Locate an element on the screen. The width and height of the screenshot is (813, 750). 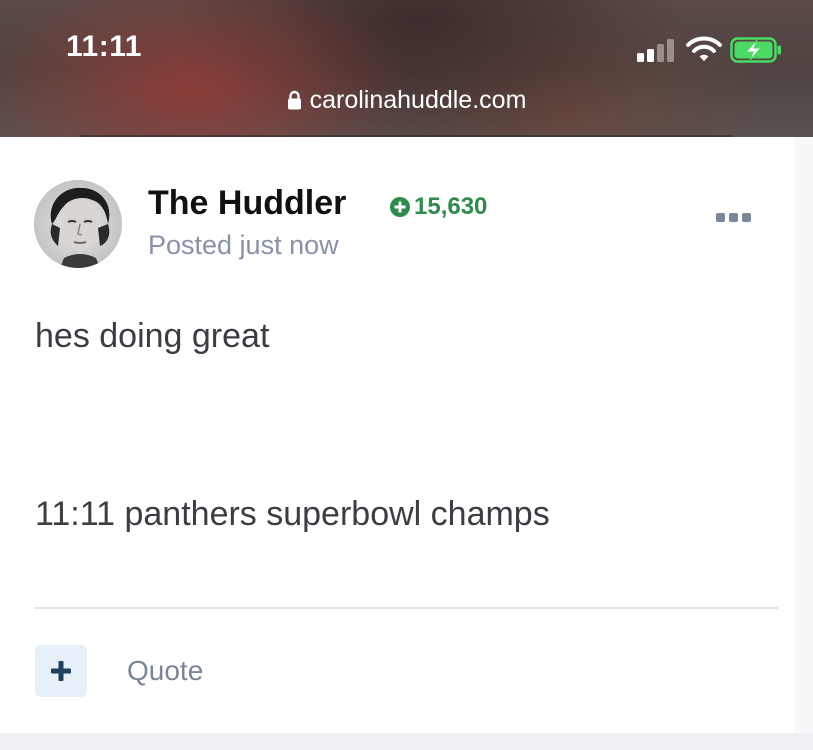
quote-button: Quote is located at coordinates (165, 671).